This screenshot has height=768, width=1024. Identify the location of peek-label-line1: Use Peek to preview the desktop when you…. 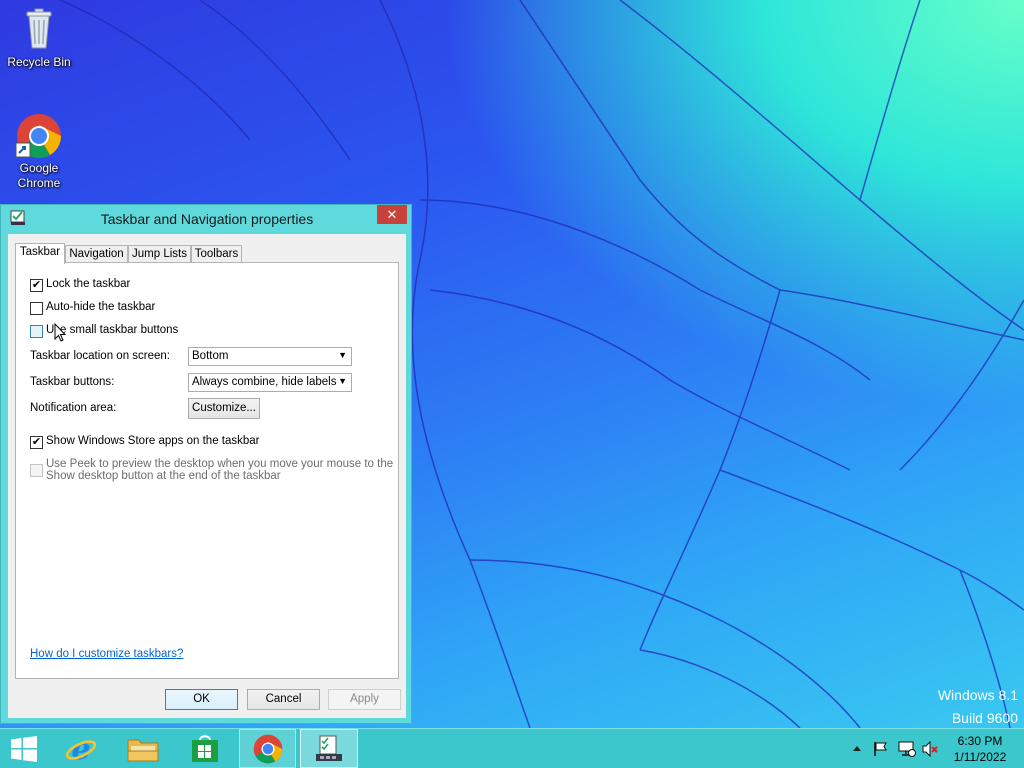
(220, 464).